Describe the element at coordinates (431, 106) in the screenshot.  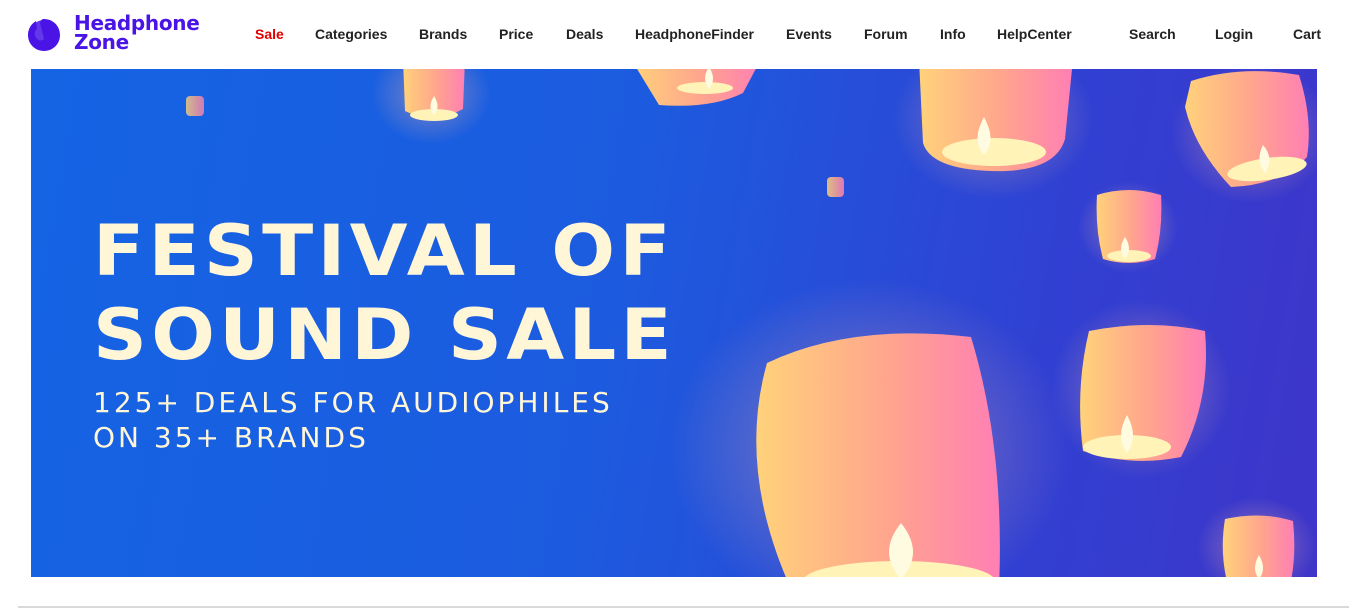
I see `lantern-top-left` at that location.